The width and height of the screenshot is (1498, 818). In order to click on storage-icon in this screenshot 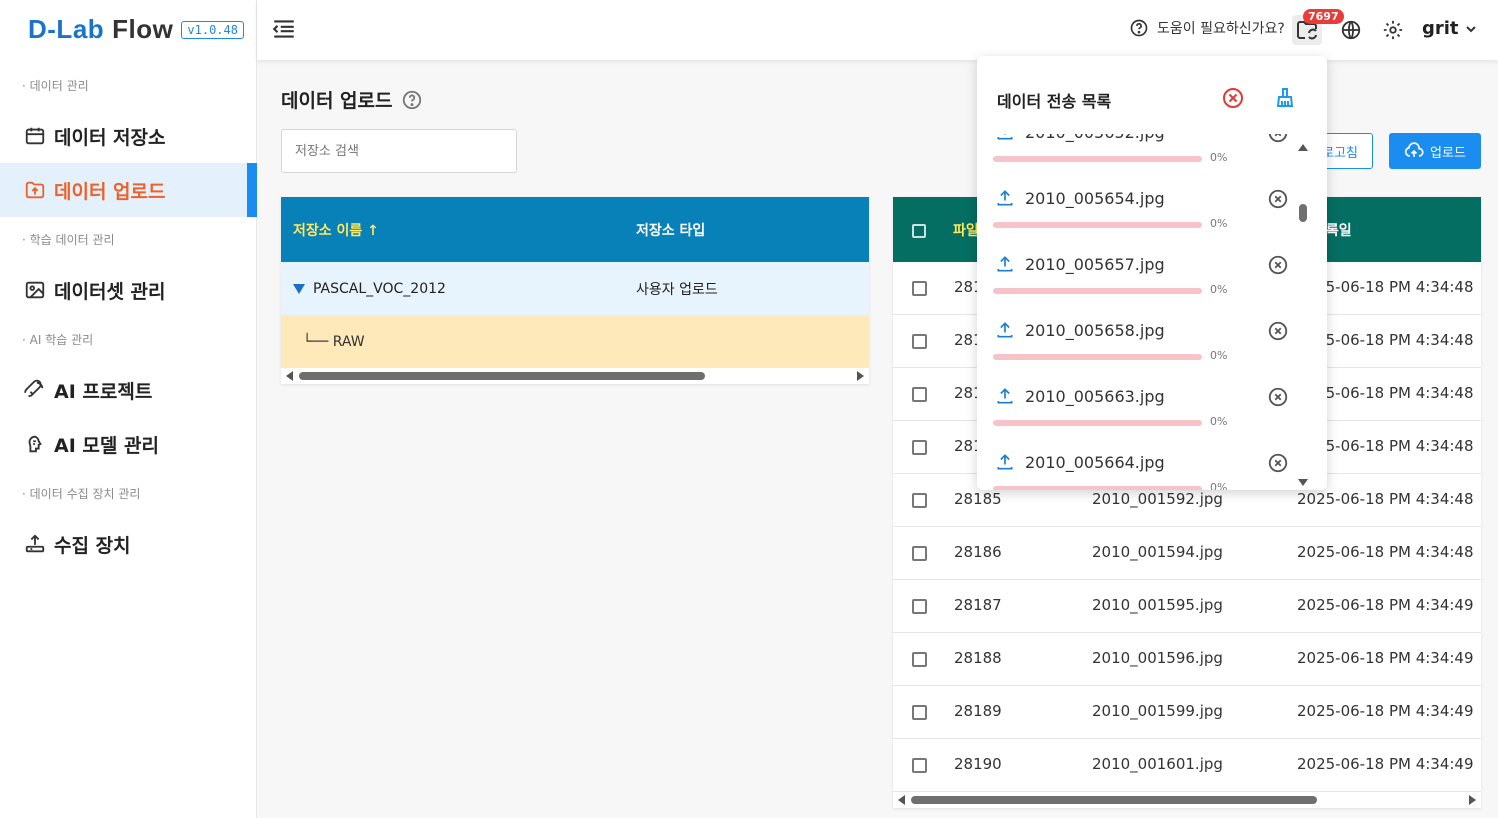, I will do `click(35, 136)`.